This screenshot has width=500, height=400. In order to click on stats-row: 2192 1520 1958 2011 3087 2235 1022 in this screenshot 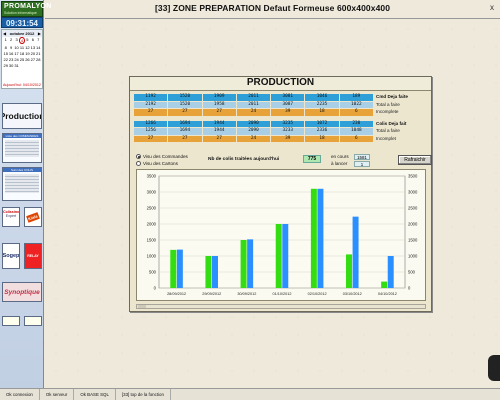, I will do `click(254, 104)`.